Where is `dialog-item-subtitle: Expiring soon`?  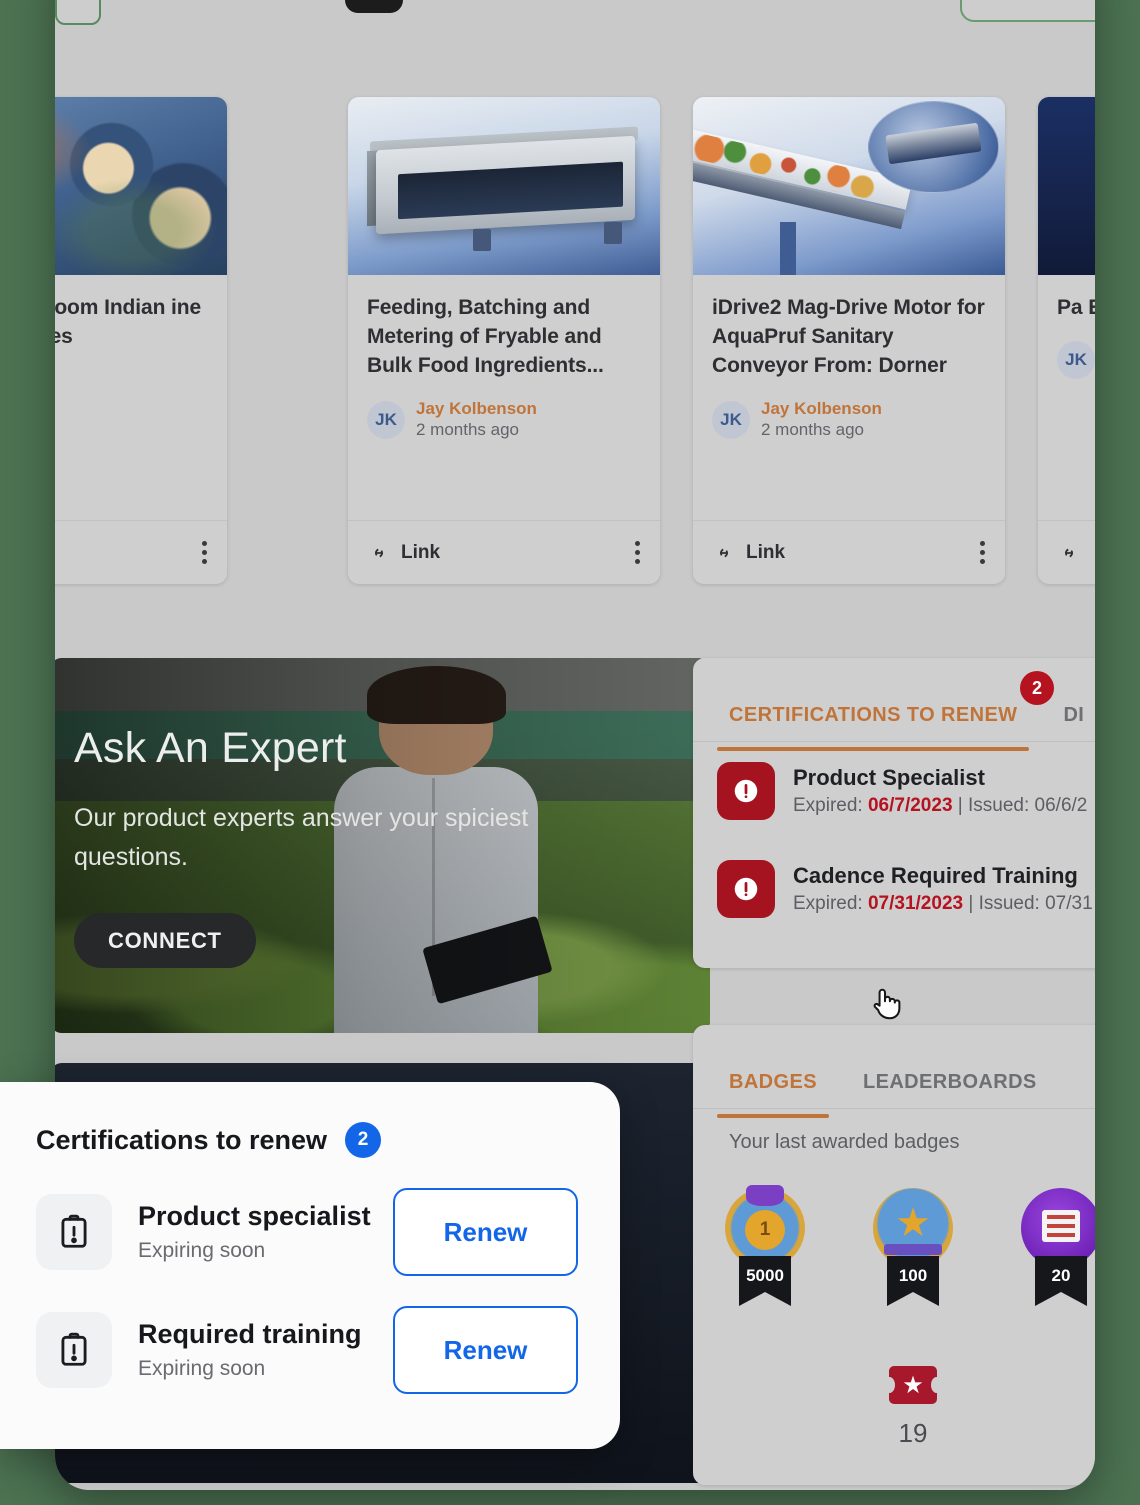 dialog-item-subtitle: Expiring soon is located at coordinates (202, 1368).